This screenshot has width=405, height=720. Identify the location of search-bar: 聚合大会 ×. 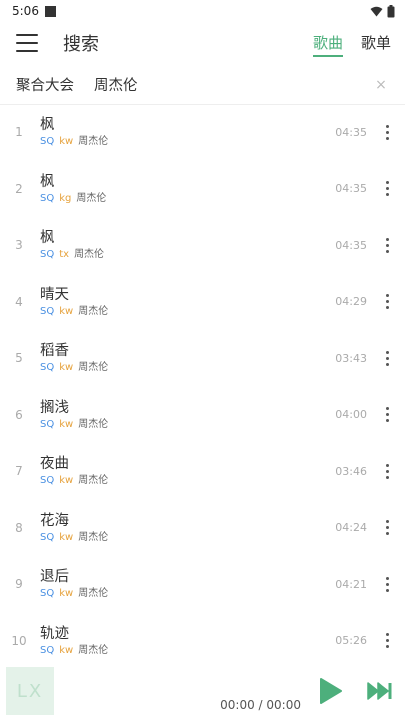
(202, 85).